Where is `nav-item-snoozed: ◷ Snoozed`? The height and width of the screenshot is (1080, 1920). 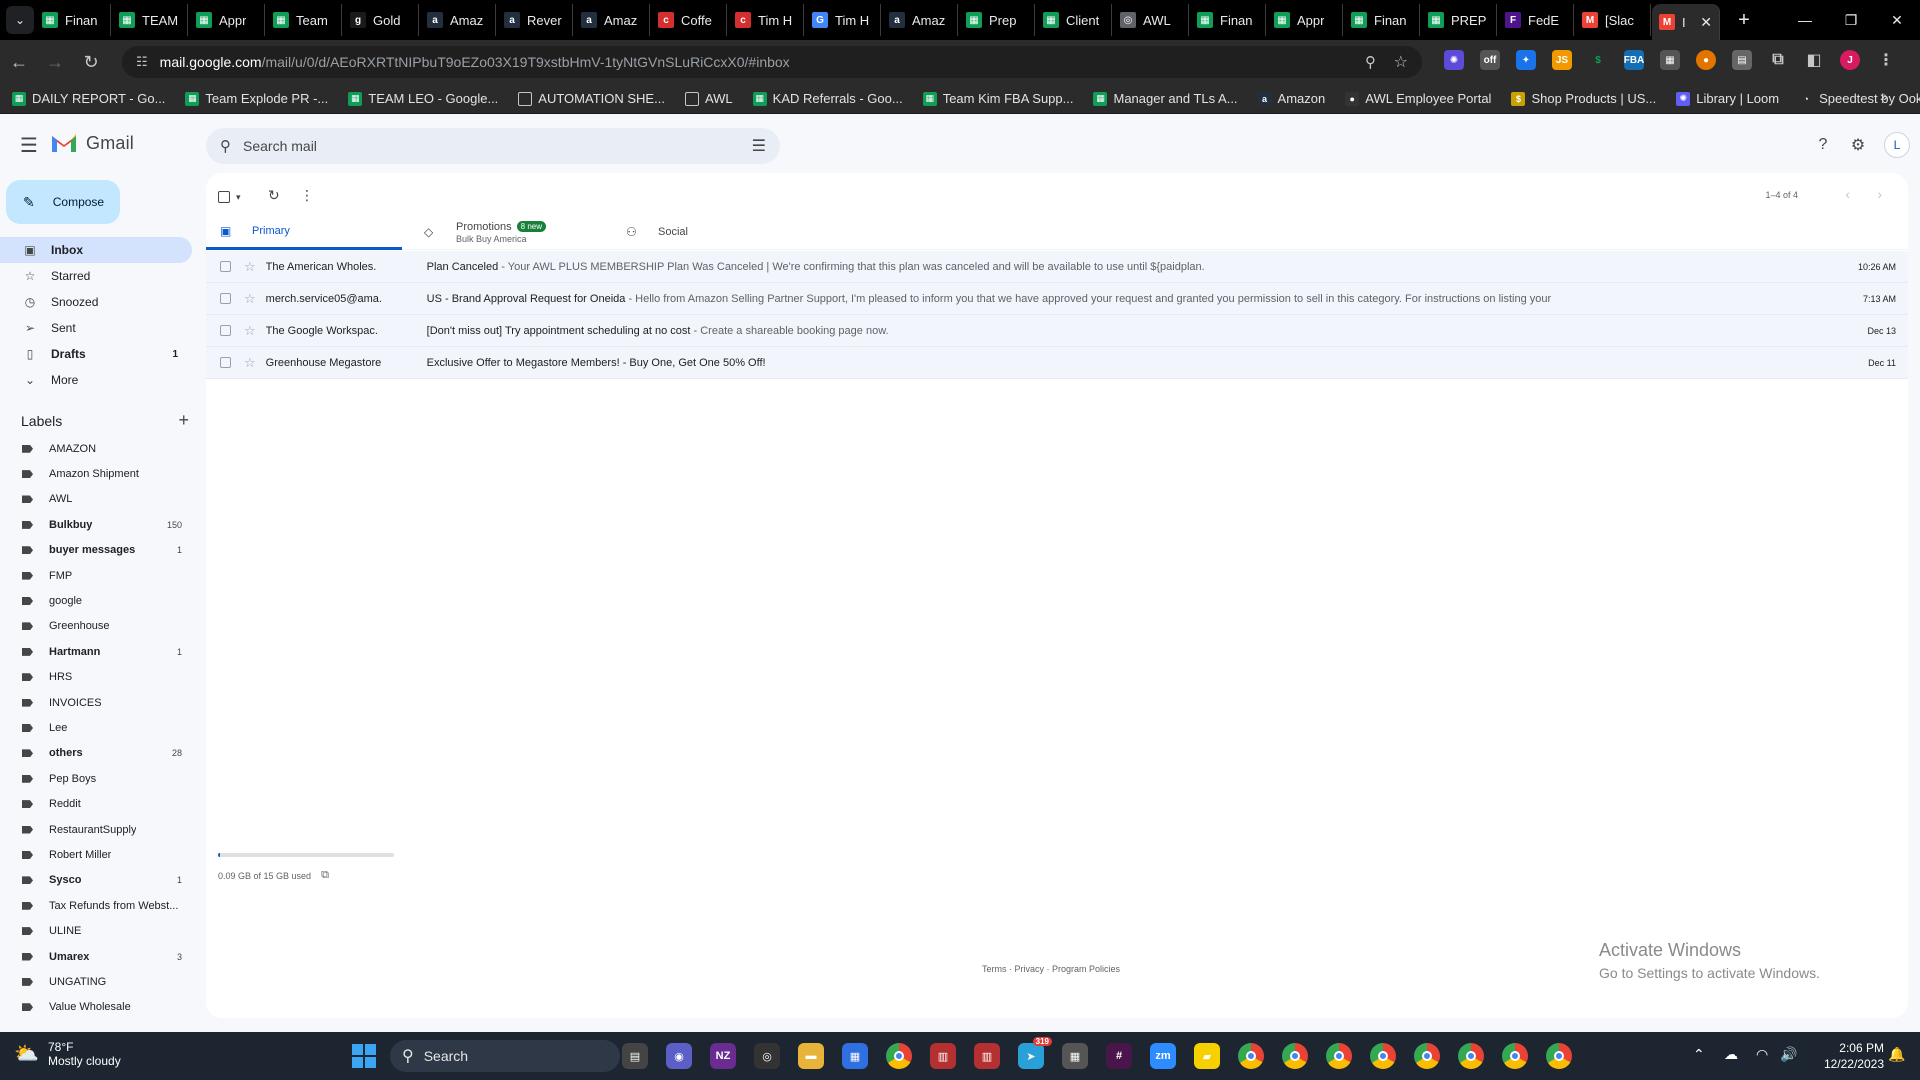
nav-item-snoozed: ◷ Snoozed is located at coordinates (96, 302).